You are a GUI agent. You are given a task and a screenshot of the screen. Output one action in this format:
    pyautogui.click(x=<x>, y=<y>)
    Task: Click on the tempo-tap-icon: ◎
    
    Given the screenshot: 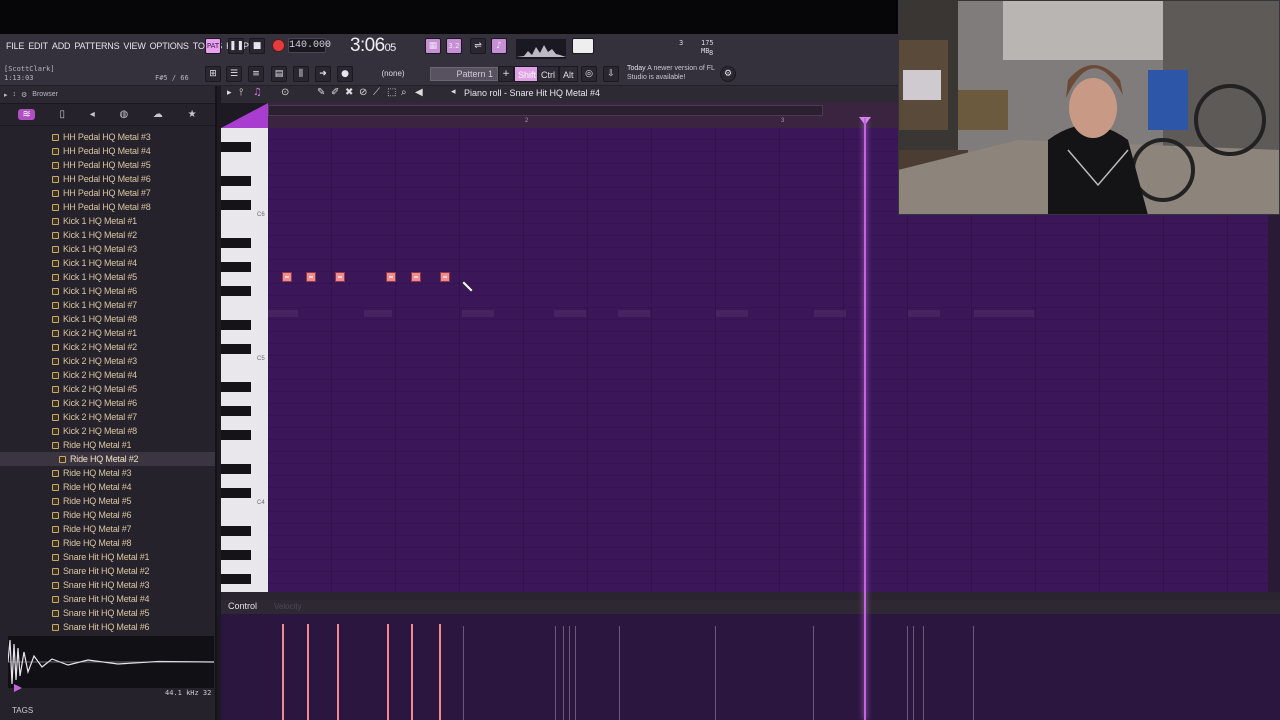 What is the action you would take?
    pyautogui.click(x=589, y=74)
    